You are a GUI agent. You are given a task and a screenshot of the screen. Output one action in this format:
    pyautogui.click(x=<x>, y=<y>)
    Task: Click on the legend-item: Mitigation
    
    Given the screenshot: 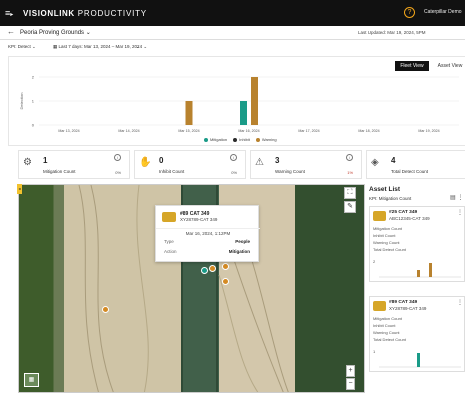 What is the action you would take?
    pyautogui.click(x=215, y=139)
    